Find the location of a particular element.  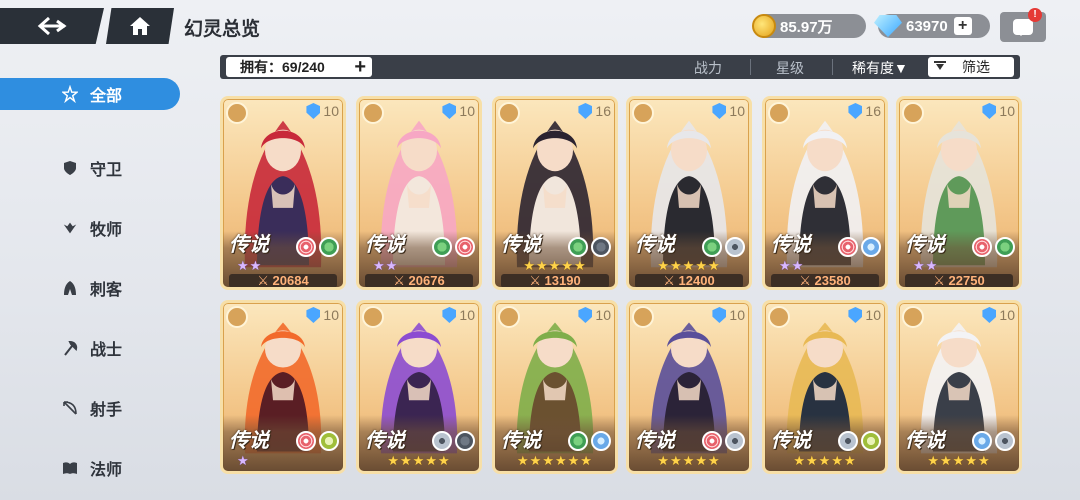

back-button is located at coordinates (52, 26).